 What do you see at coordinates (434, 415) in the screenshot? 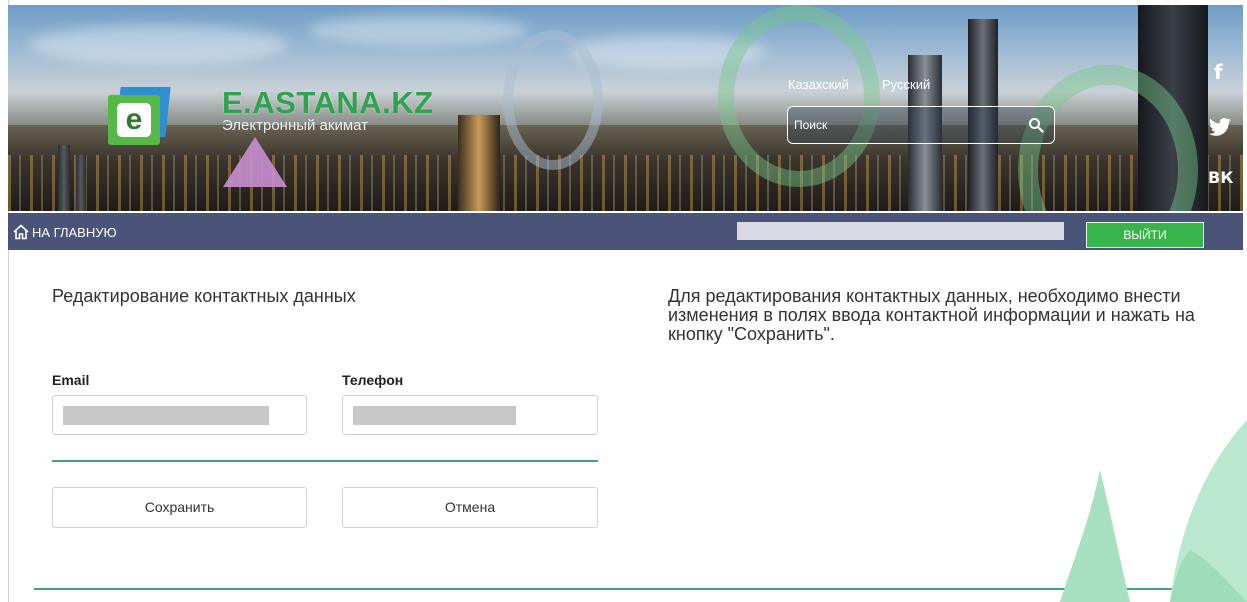
I see `phone-value-redacted` at bounding box center [434, 415].